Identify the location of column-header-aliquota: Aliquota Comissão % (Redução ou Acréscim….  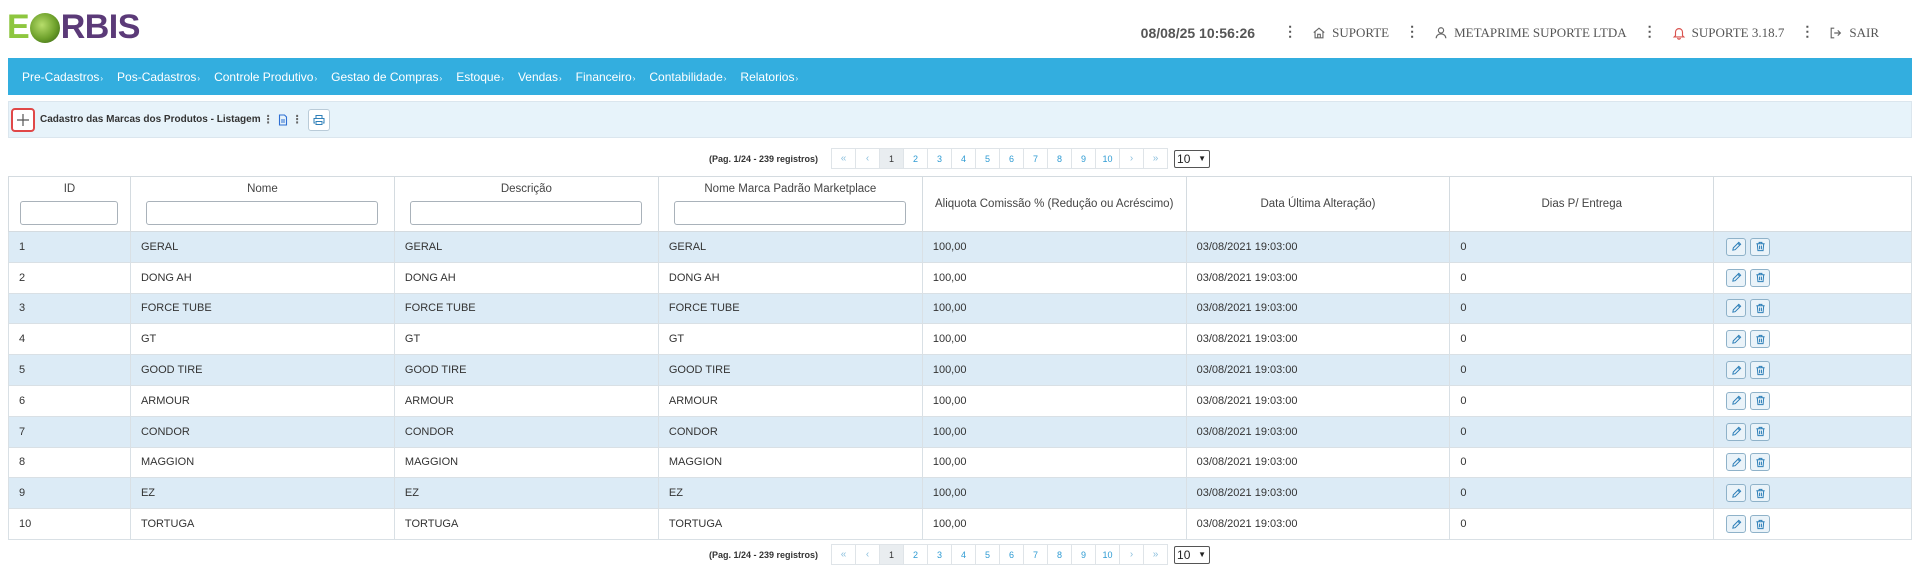
(1054, 204).